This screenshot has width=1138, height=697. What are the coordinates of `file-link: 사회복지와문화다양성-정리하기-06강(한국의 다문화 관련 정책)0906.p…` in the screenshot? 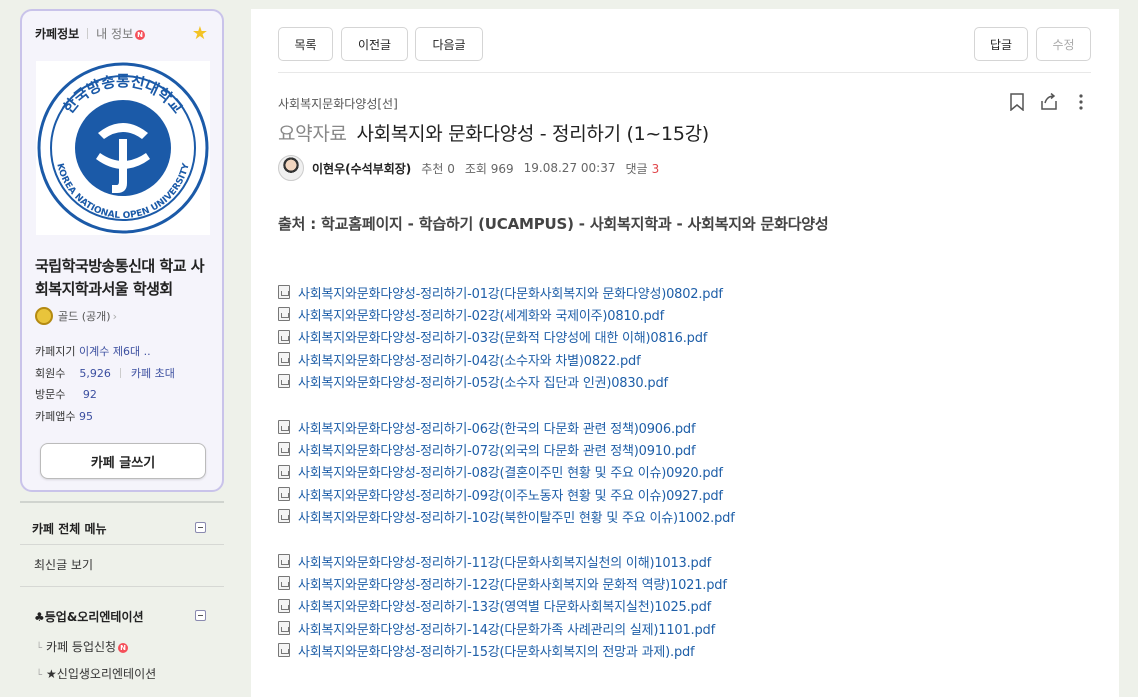 It's located at (506, 427).